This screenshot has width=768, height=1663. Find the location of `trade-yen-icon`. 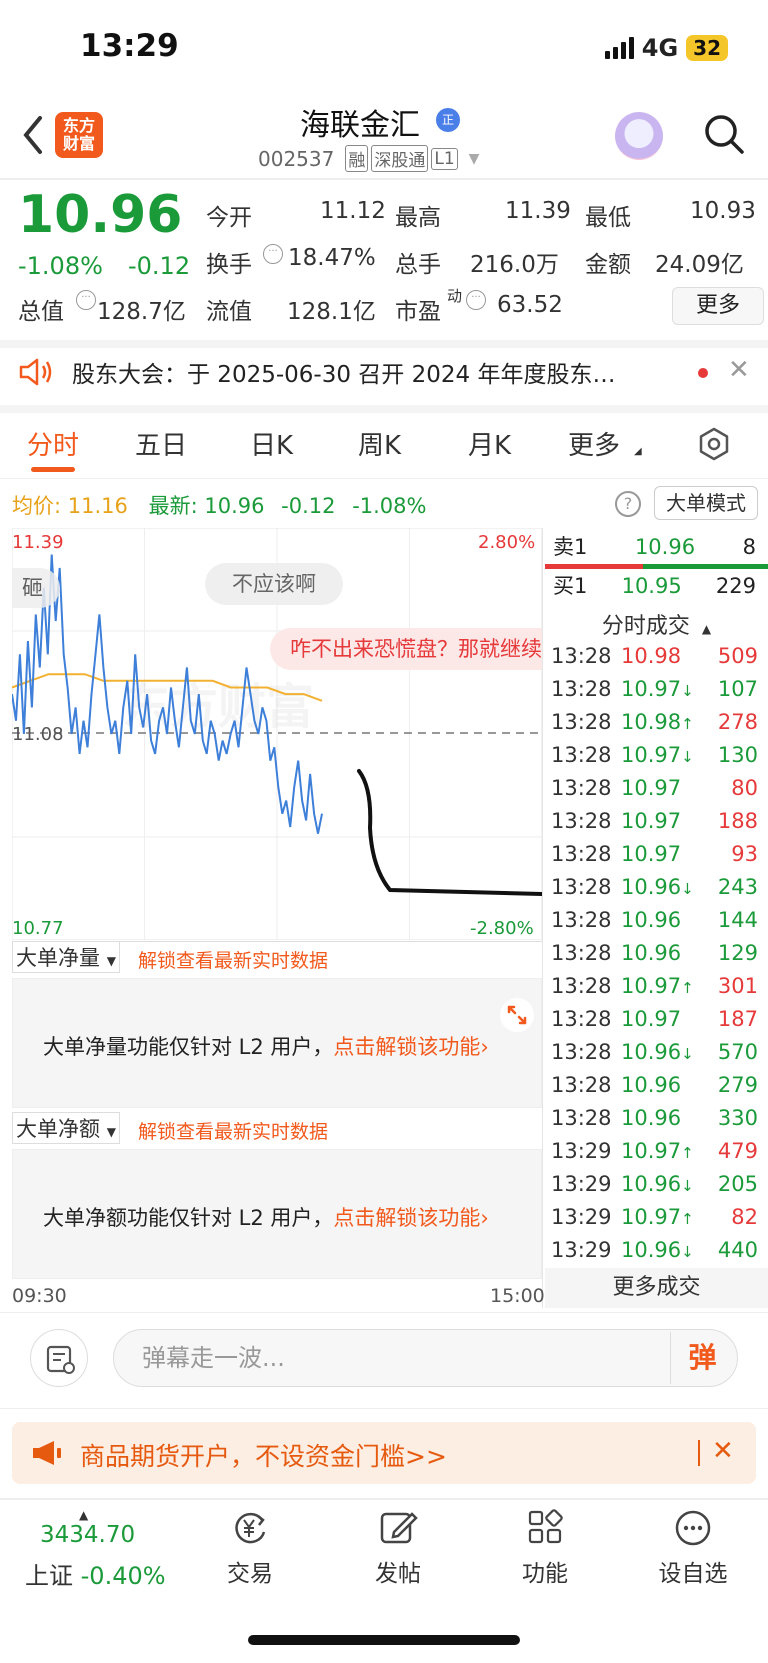

trade-yen-icon is located at coordinates (250, 1528).